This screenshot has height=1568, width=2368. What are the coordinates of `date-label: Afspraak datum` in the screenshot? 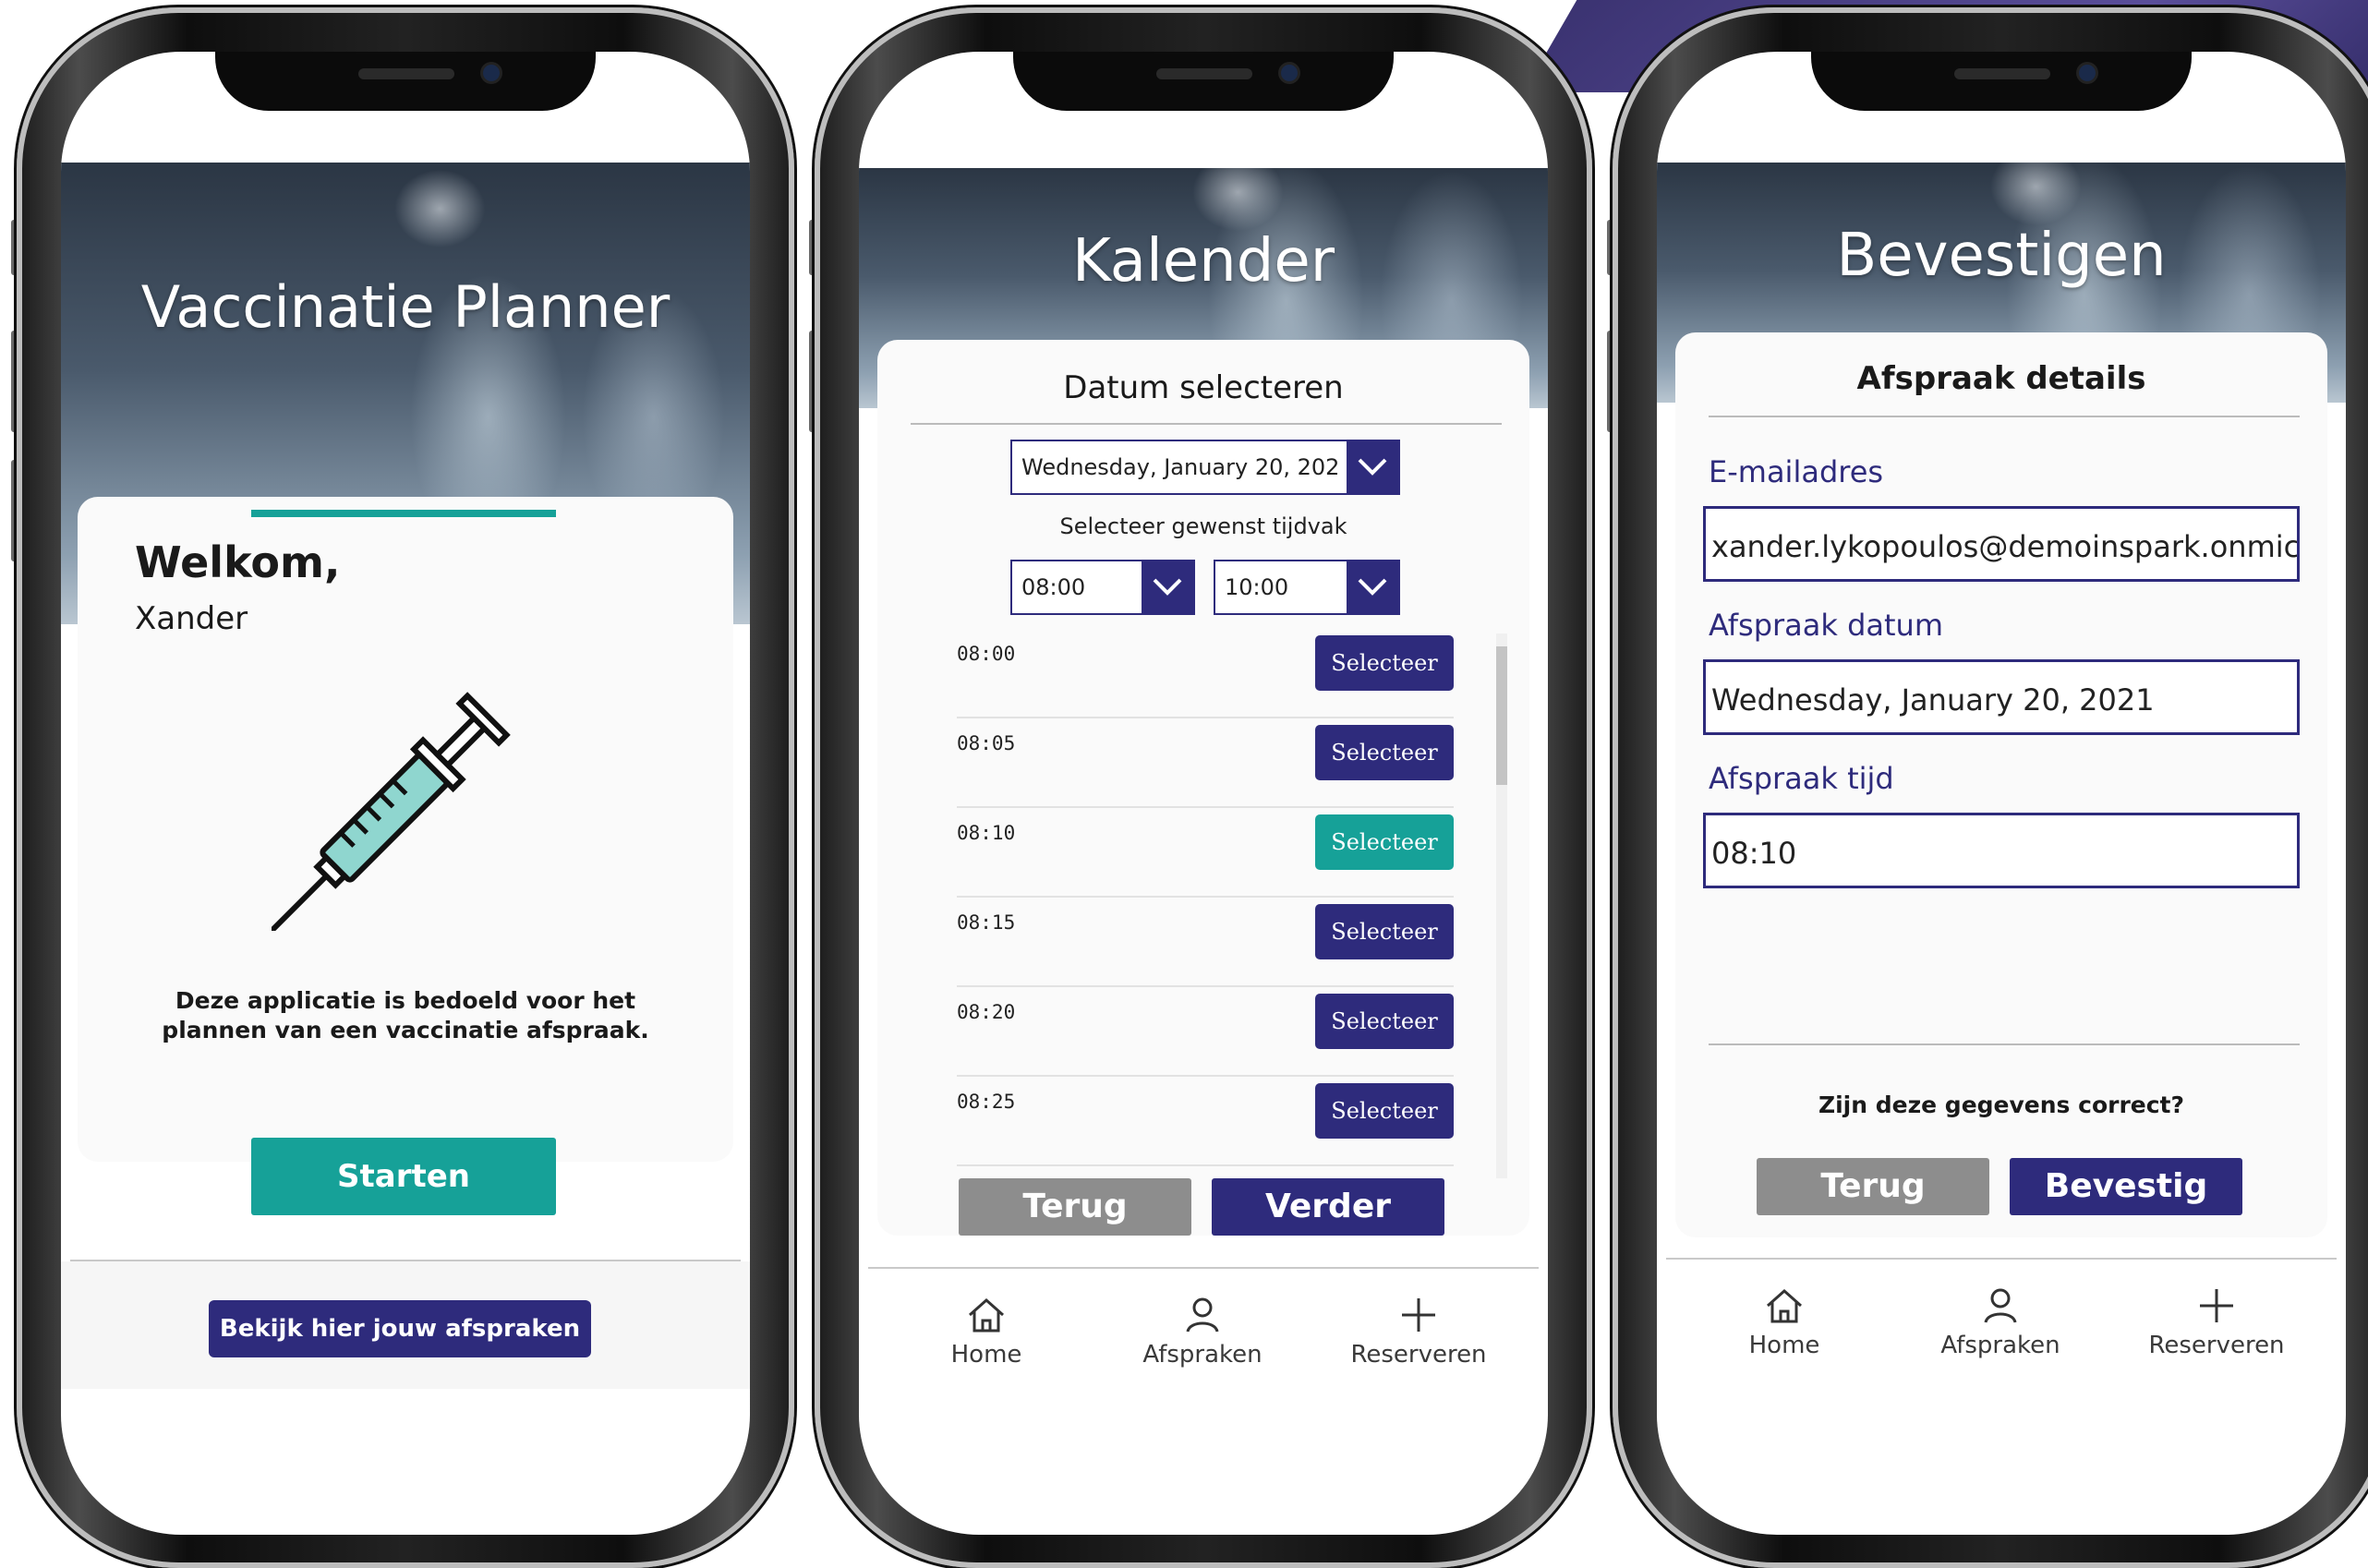 It's located at (1826, 625).